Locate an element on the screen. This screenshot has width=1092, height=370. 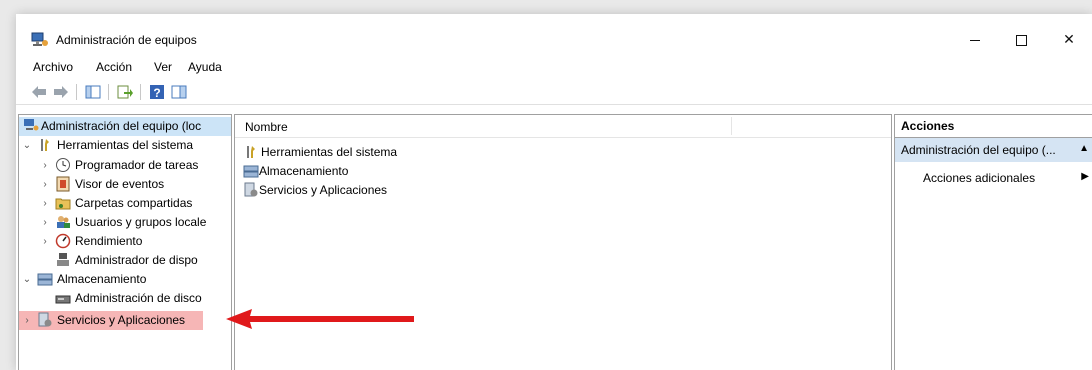
forward-icon is located at coordinates (61, 92).